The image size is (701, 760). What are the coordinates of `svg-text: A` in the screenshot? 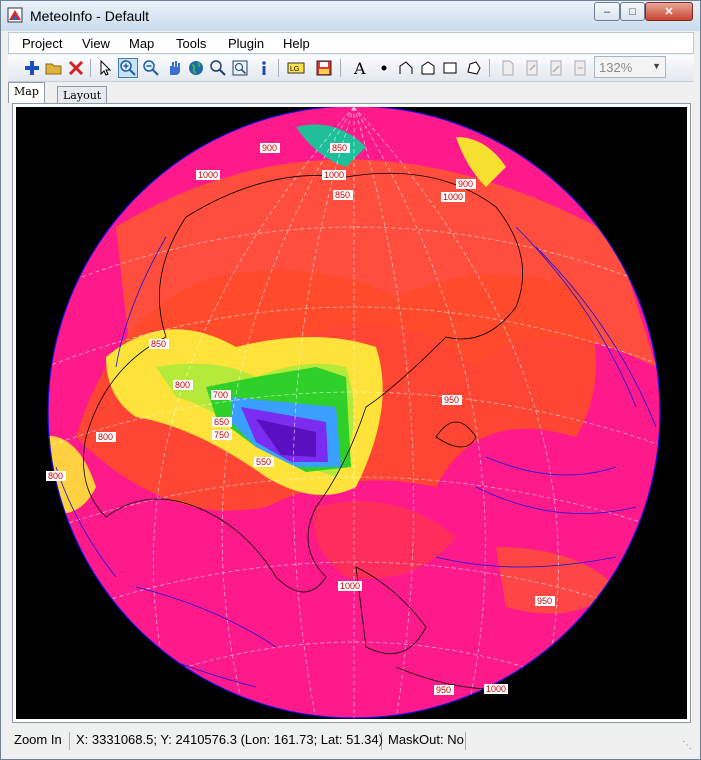 It's located at (359, 68).